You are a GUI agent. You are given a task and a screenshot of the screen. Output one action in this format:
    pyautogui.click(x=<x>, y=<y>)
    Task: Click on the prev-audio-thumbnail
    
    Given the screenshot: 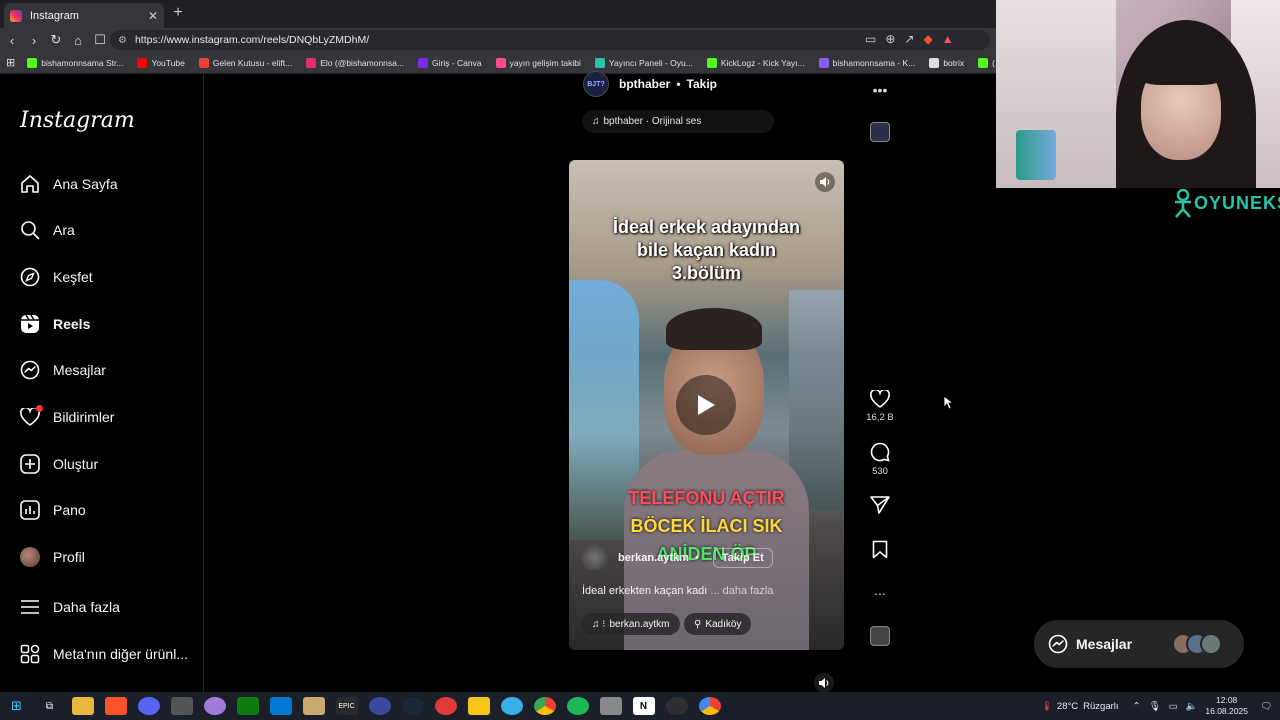 What is the action you would take?
    pyautogui.click(x=880, y=132)
    